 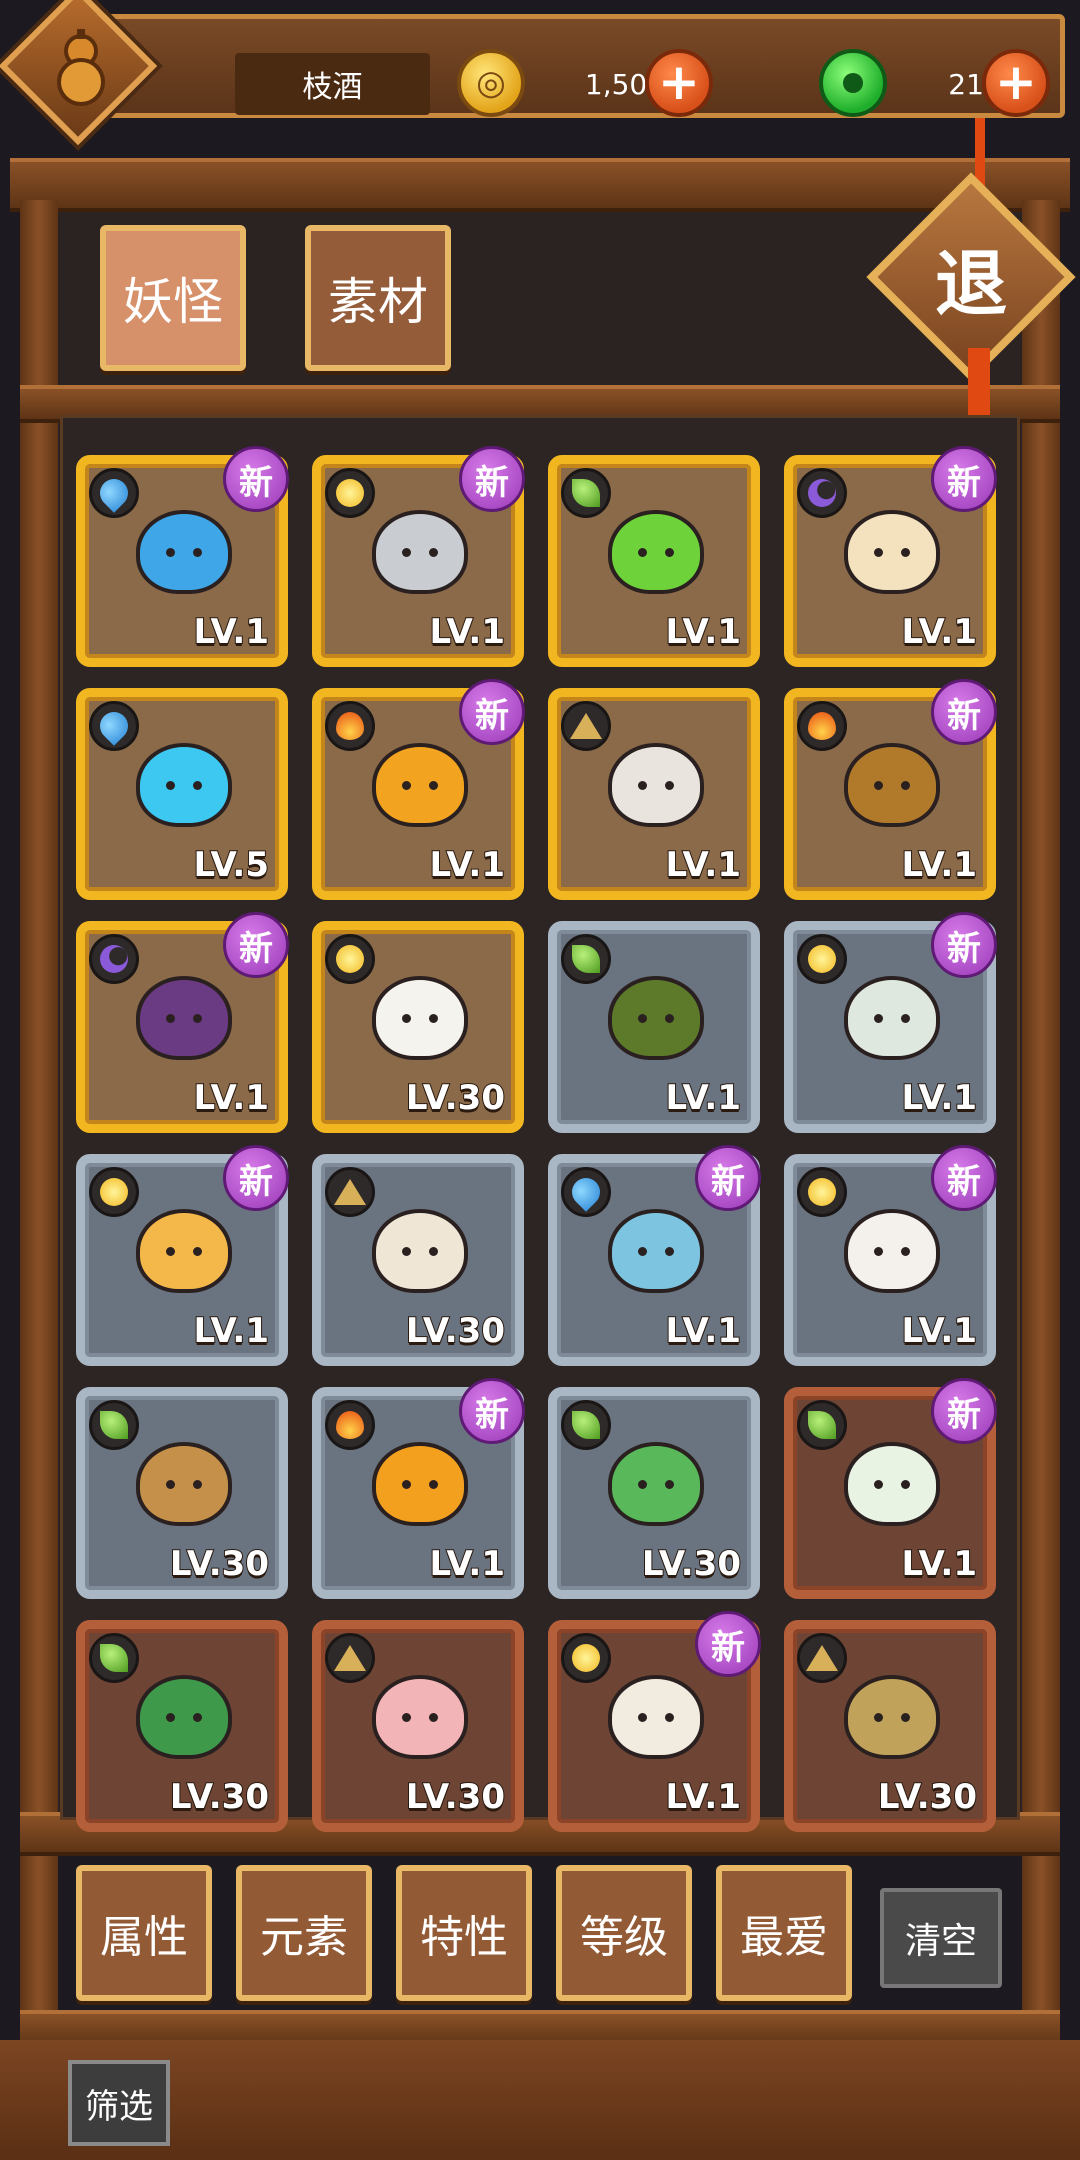 What do you see at coordinates (656, 785) in the screenshot?
I see `dango-plate-icon` at bounding box center [656, 785].